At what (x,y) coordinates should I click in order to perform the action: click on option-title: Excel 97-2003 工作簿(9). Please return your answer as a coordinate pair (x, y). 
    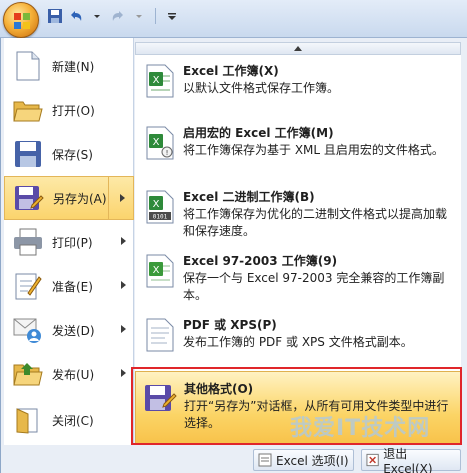
    Looking at the image, I should click on (260, 261).